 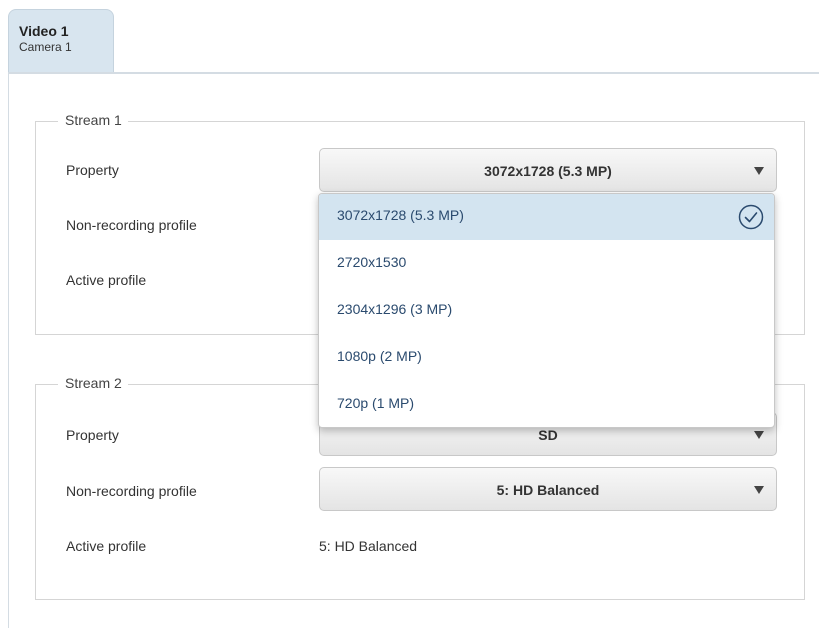 What do you see at coordinates (400, 215) in the screenshot?
I see `option-label: 3072x1728 (5.3 MP)` at bounding box center [400, 215].